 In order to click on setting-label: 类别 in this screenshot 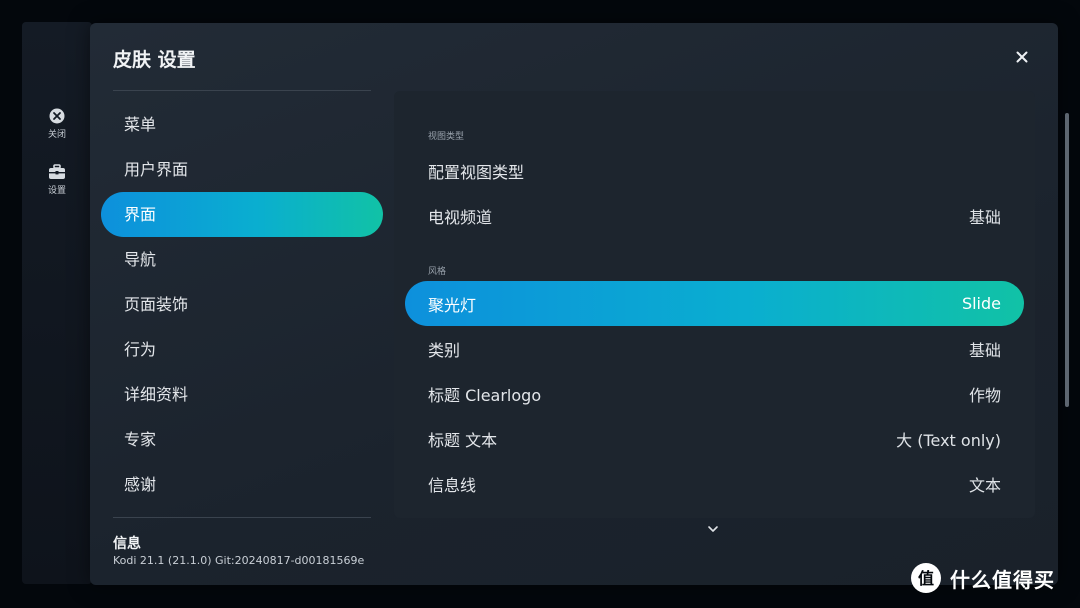, I will do `click(444, 350)`.